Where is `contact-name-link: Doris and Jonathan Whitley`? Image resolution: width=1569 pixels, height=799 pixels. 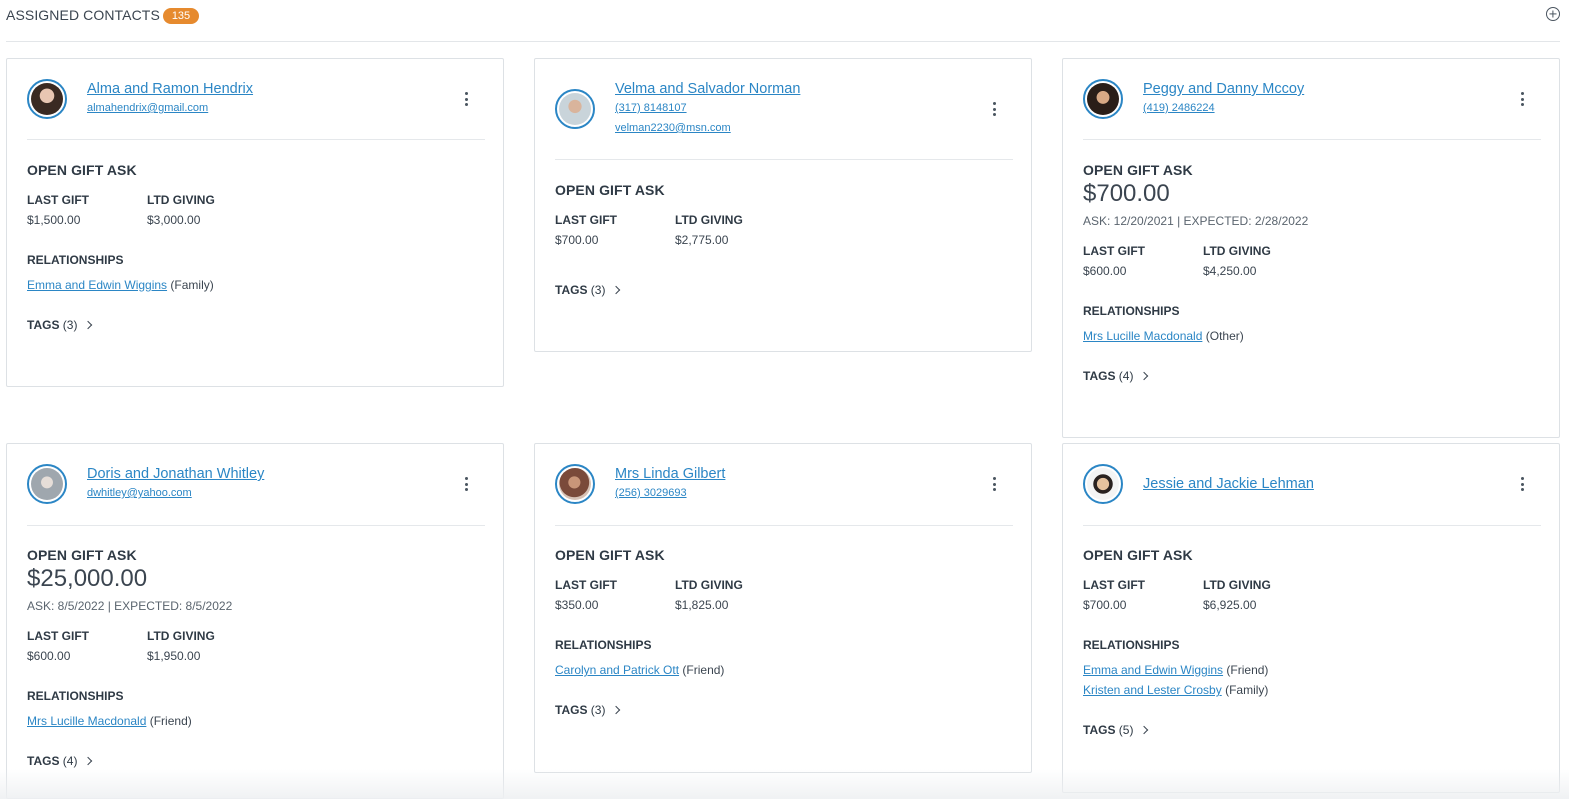
contact-name-link: Doris and Jonathan Whitley is located at coordinates (175, 474).